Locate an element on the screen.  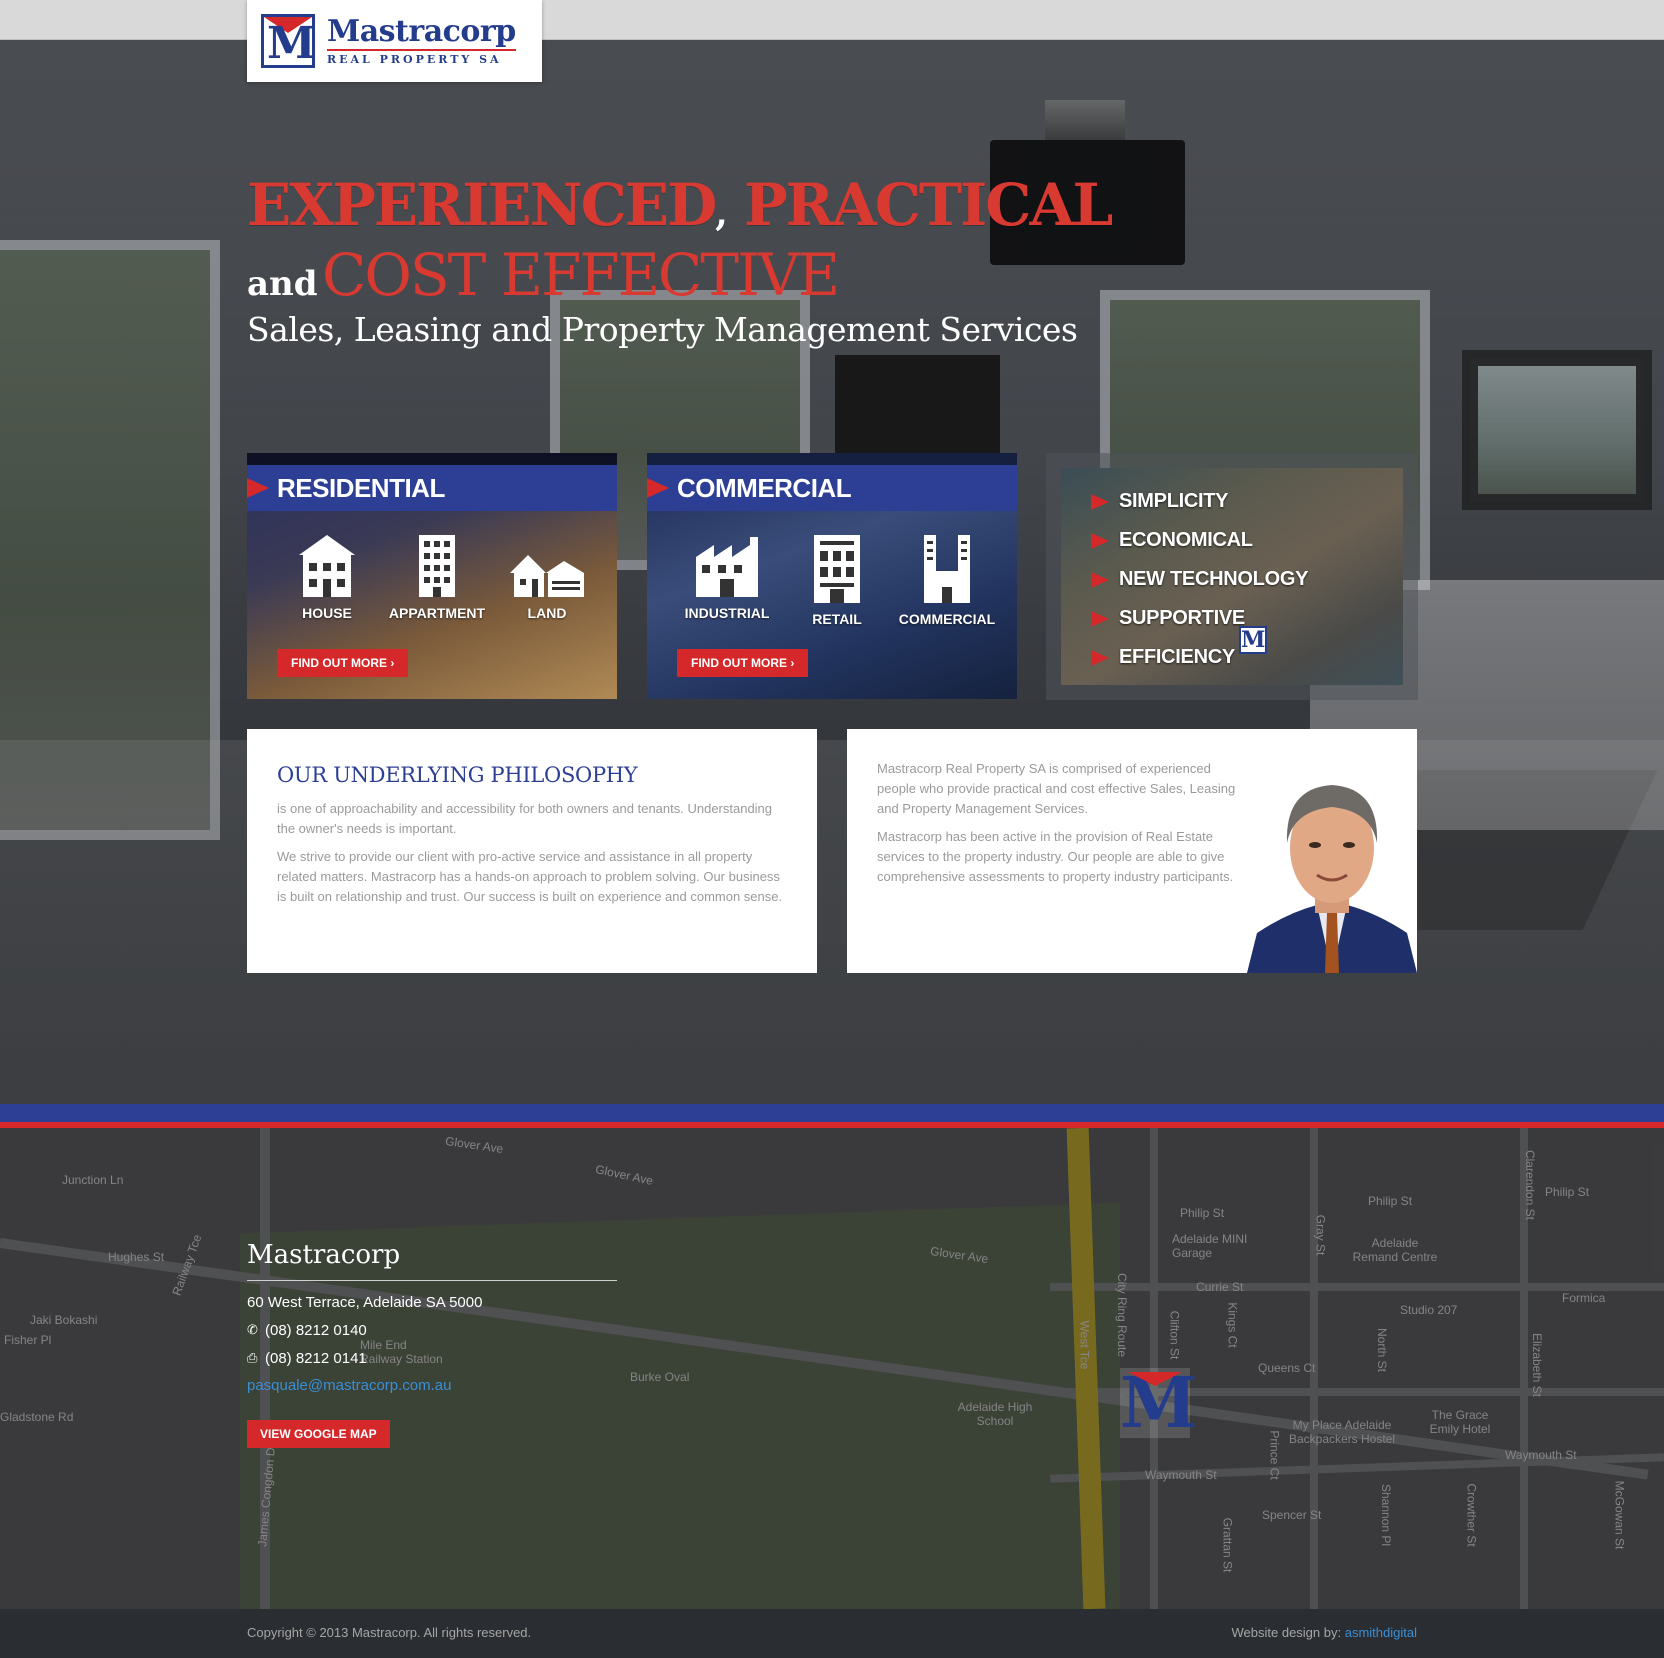
value-item: NEW TECHNOLOGY is located at coordinates (1247, 579).